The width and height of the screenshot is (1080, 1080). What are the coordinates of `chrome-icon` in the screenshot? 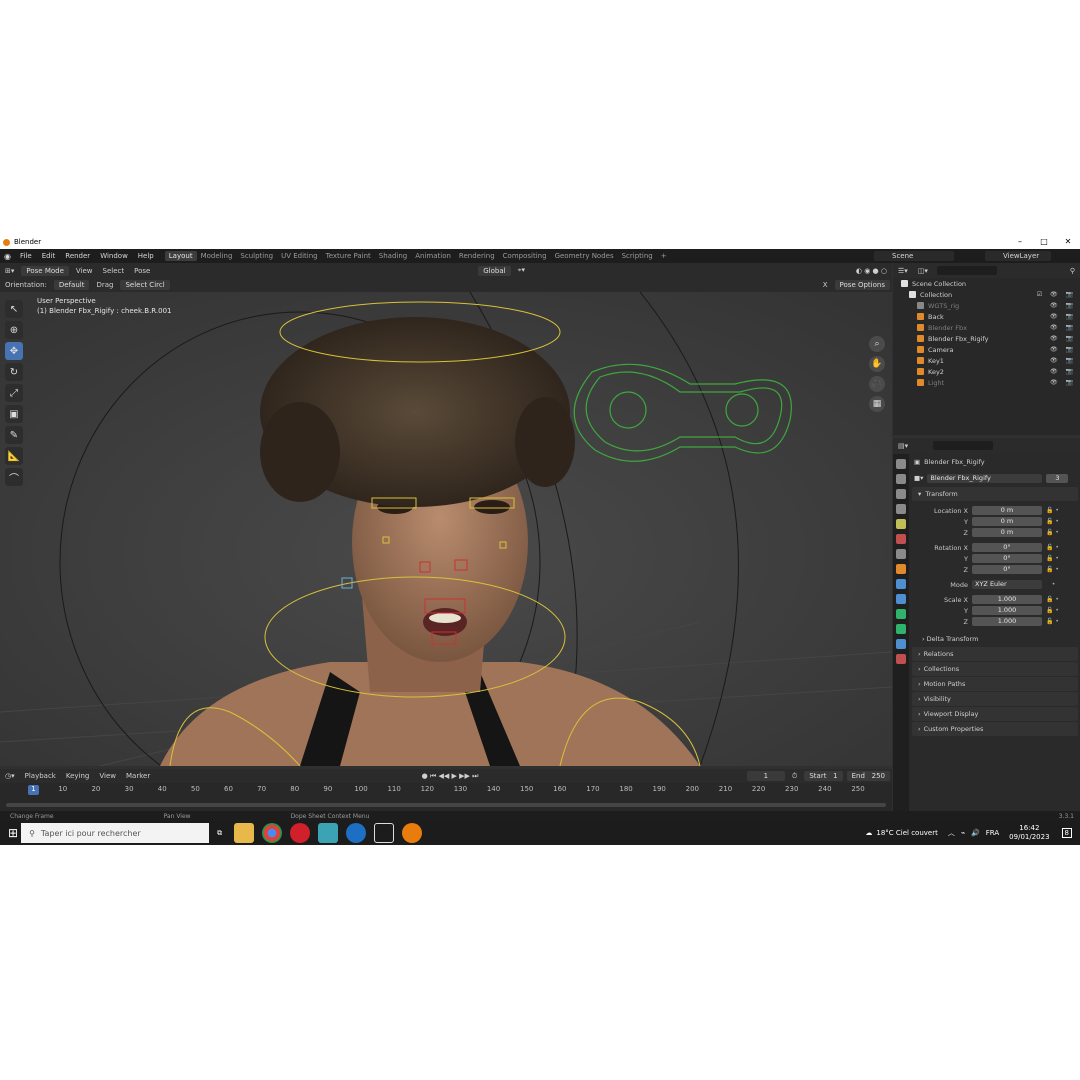 It's located at (272, 833).